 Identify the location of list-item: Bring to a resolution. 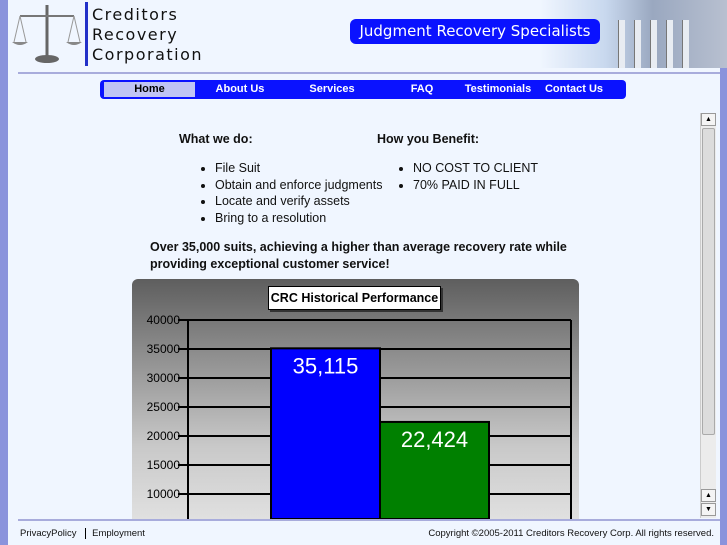
(298, 218).